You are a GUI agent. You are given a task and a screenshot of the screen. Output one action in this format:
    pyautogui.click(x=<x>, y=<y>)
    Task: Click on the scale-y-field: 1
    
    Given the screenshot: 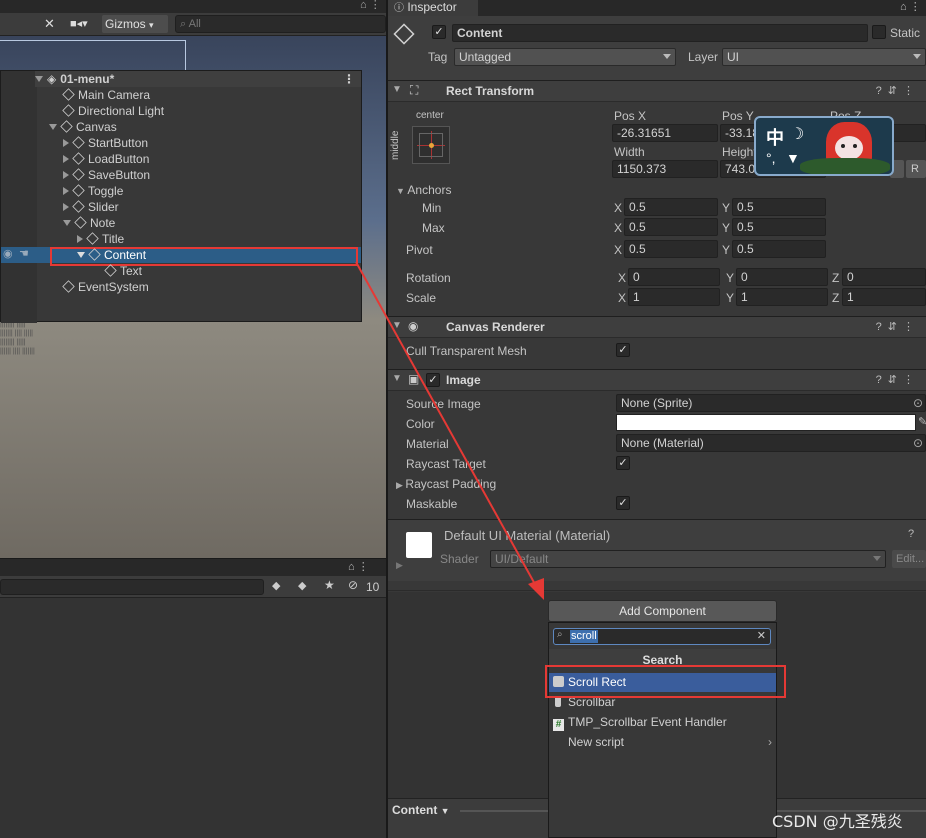 What is the action you would take?
    pyautogui.click(x=782, y=297)
    